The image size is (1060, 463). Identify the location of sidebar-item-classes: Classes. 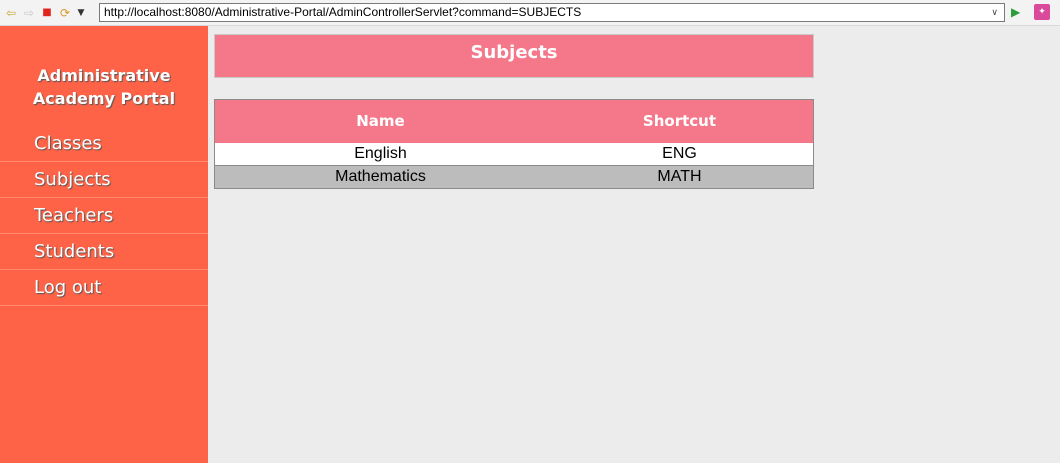
(104, 144).